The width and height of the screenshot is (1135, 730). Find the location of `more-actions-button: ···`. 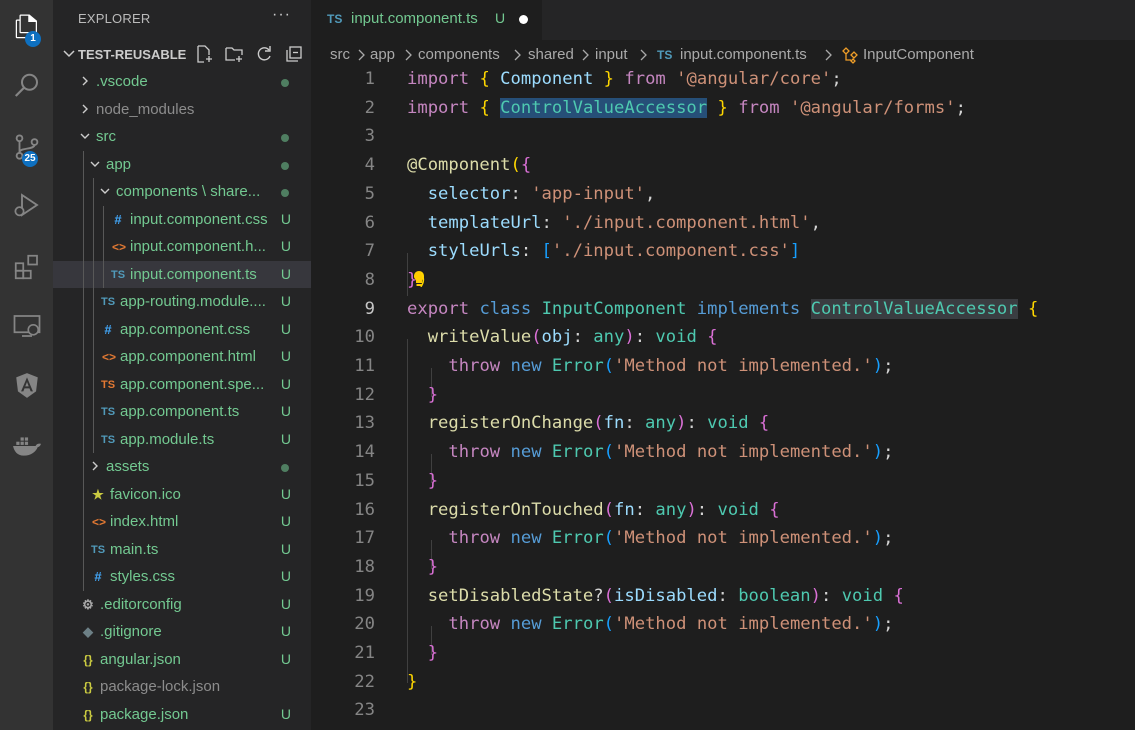

more-actions-button: ··· is located at coordinates (281, 15).